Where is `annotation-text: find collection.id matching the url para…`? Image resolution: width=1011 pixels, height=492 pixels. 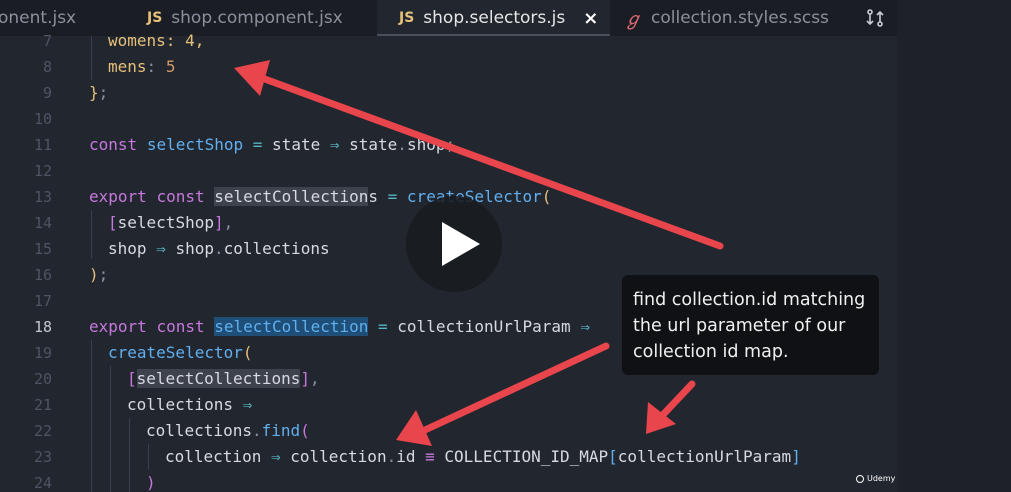
annotation-text: find collection.id matching the url para… is located at coordinates (749, 326).